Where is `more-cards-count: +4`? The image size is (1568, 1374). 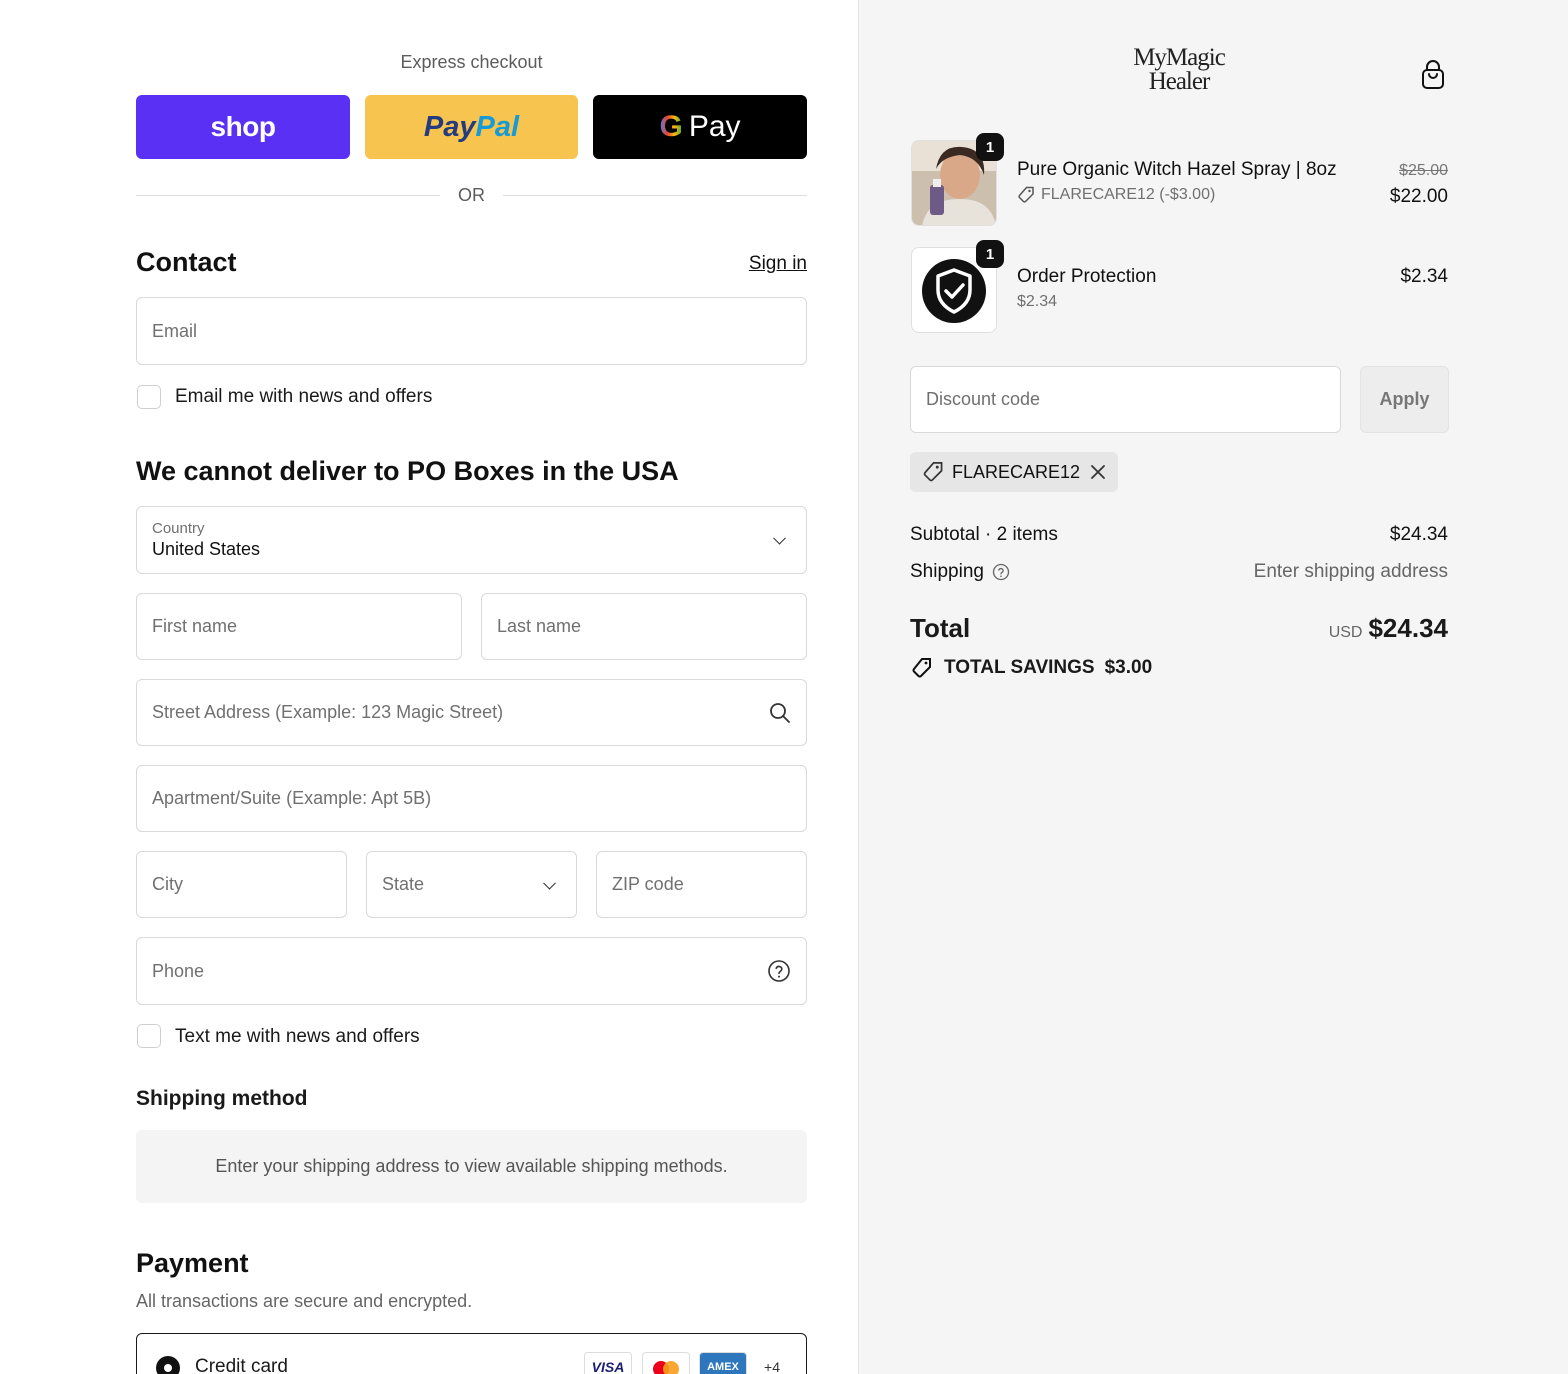
more-cards-count: +4 is located at coordinates (772, 1363).